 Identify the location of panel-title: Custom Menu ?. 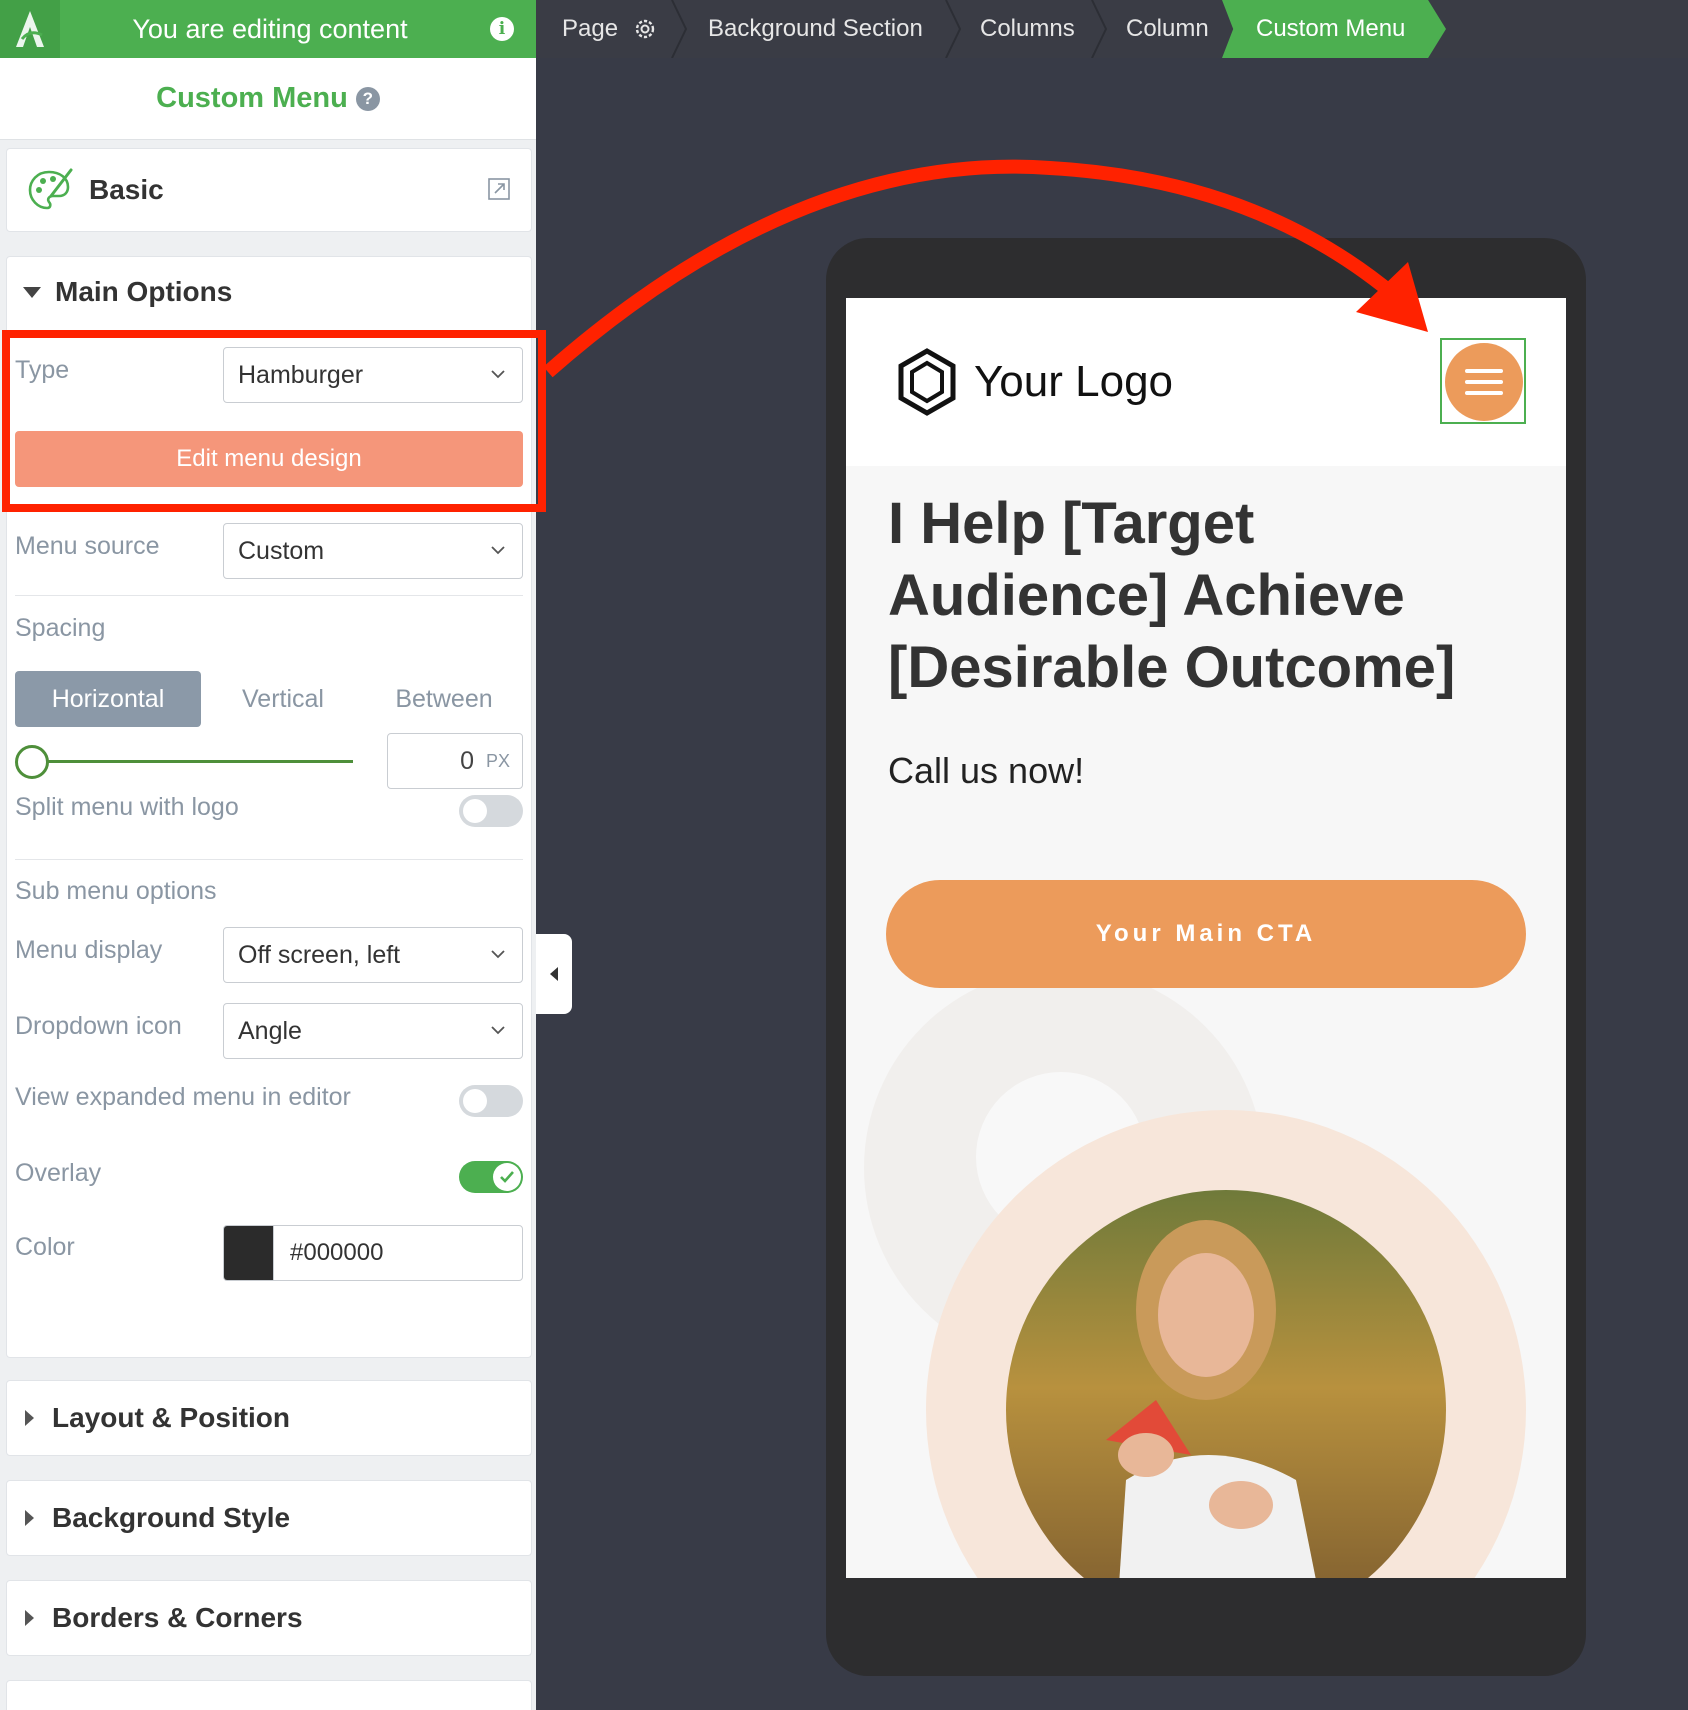
(268, 99).